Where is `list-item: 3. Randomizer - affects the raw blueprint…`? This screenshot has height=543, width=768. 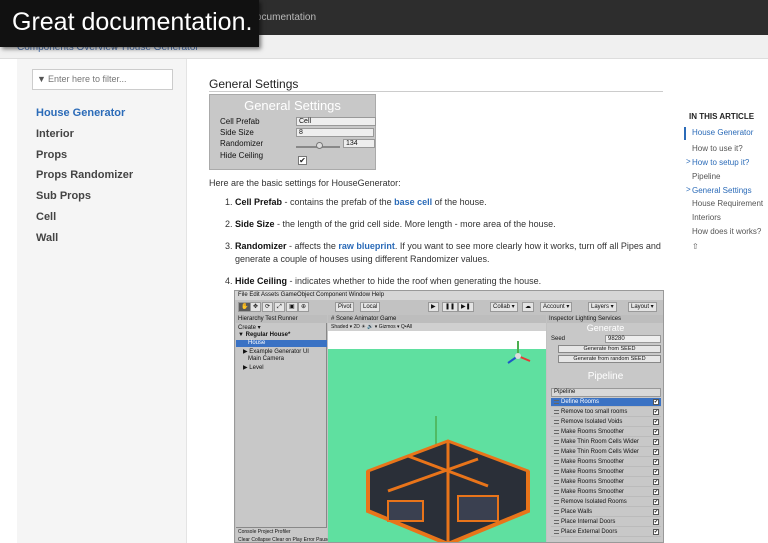
list-item: 3. Randomizer - affects the raw blueprint… is located at coordinates (443, 252).